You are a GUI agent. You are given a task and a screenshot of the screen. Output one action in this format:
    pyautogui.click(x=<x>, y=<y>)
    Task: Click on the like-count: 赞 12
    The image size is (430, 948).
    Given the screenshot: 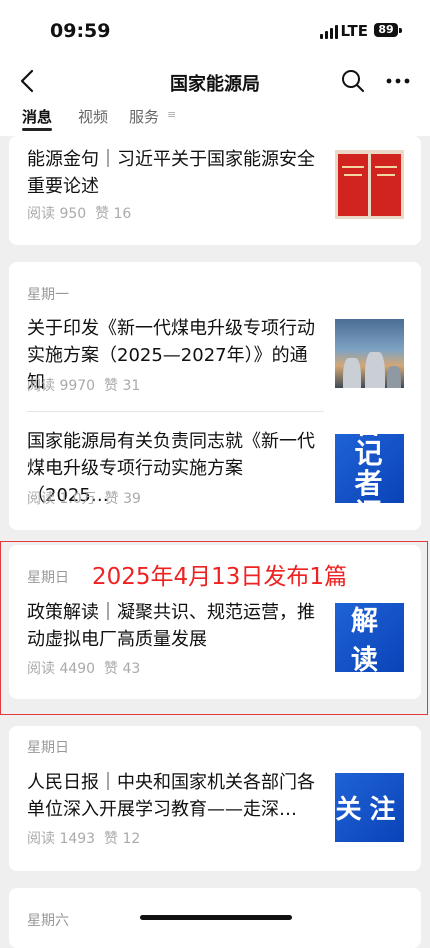 What is the action you would take?
    pyautogui.click(x=122, y=839)
    